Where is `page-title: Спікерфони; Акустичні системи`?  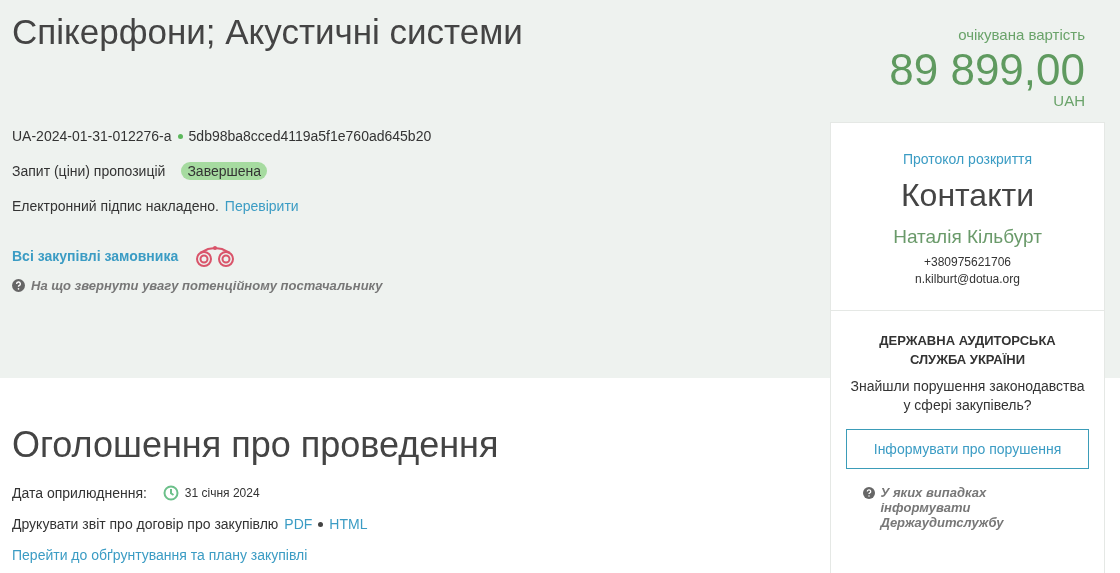
page-title: Спікерфони; Акустичні системи is located at coordinates (268, 32).